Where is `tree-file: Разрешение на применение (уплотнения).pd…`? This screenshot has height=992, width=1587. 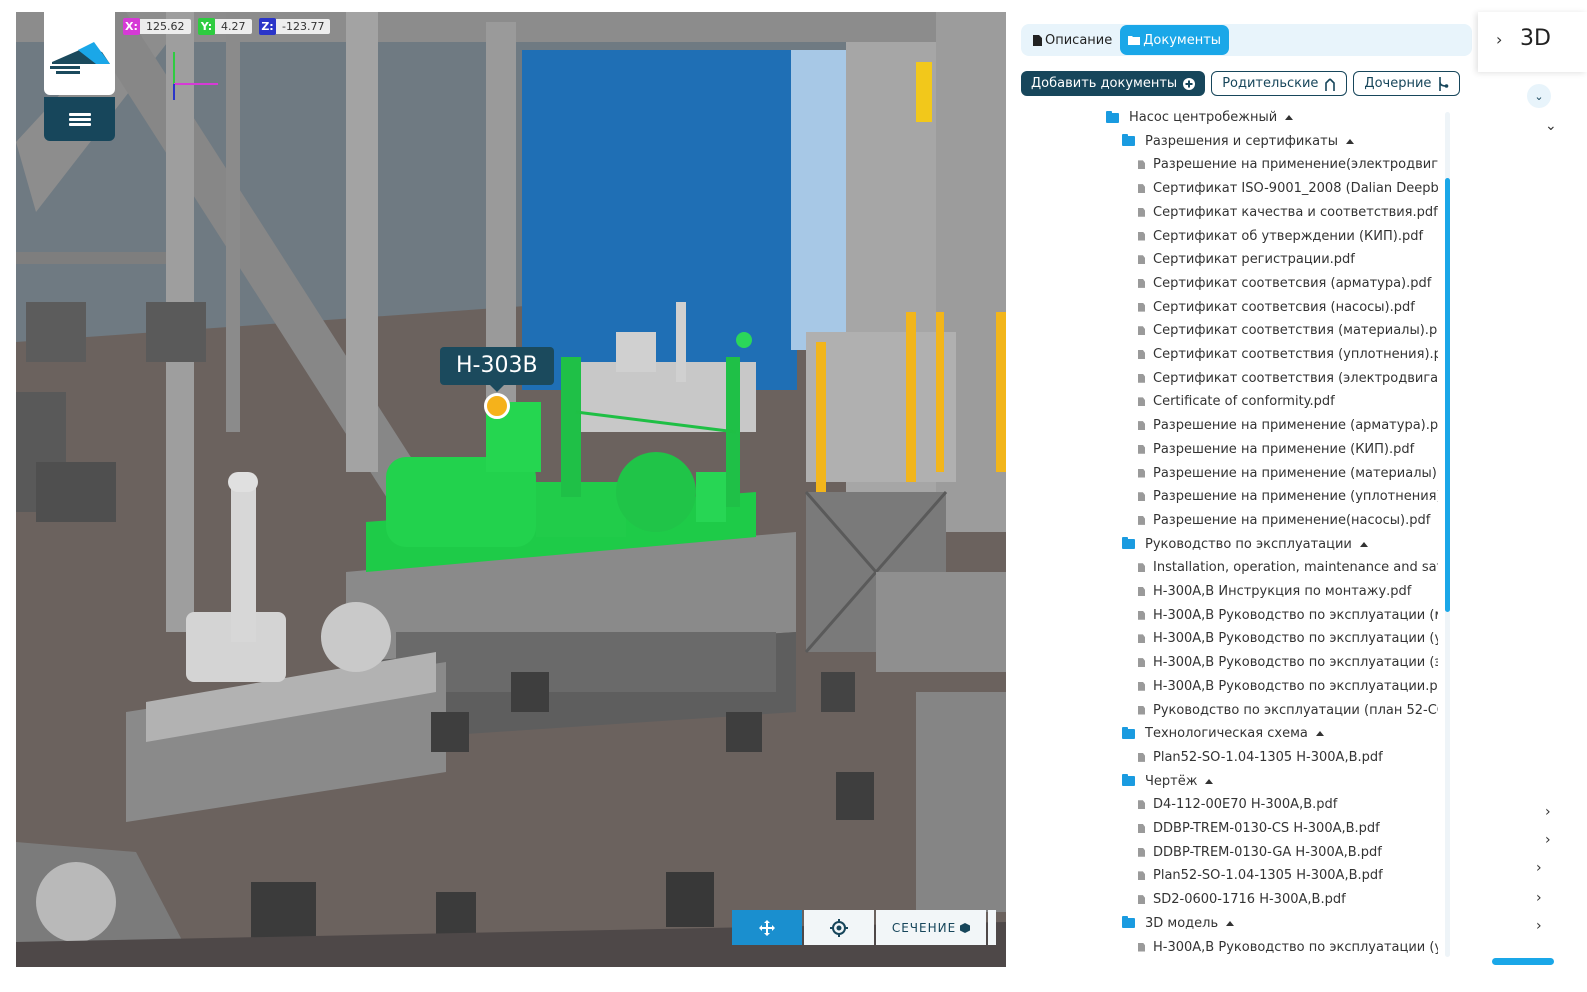
tree-file: Разрешение на применение (уплотнения).pd… is located at coordinates (1288, 496).